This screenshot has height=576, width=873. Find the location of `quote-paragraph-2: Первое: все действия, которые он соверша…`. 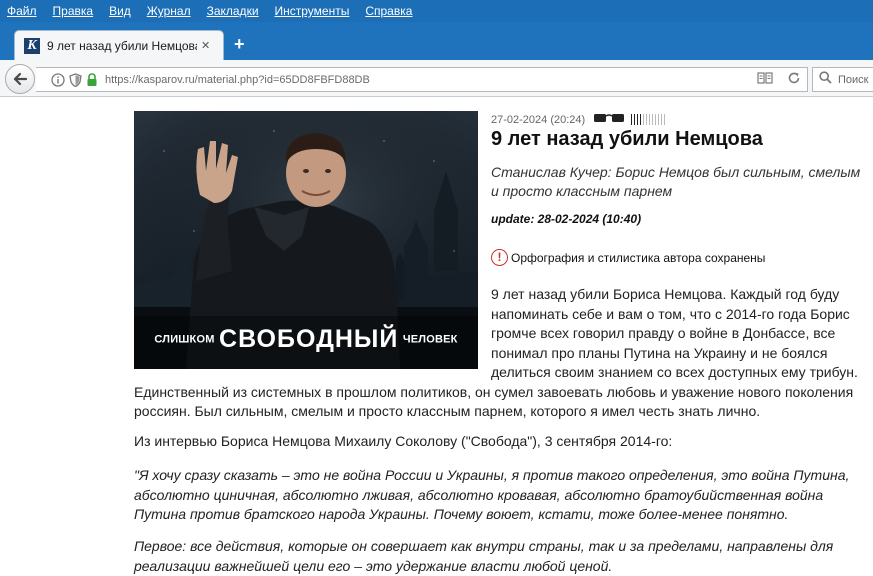

quote-paragraph-2: Первое: все действия, которые он соверша… is located at coordinates (484, 556).